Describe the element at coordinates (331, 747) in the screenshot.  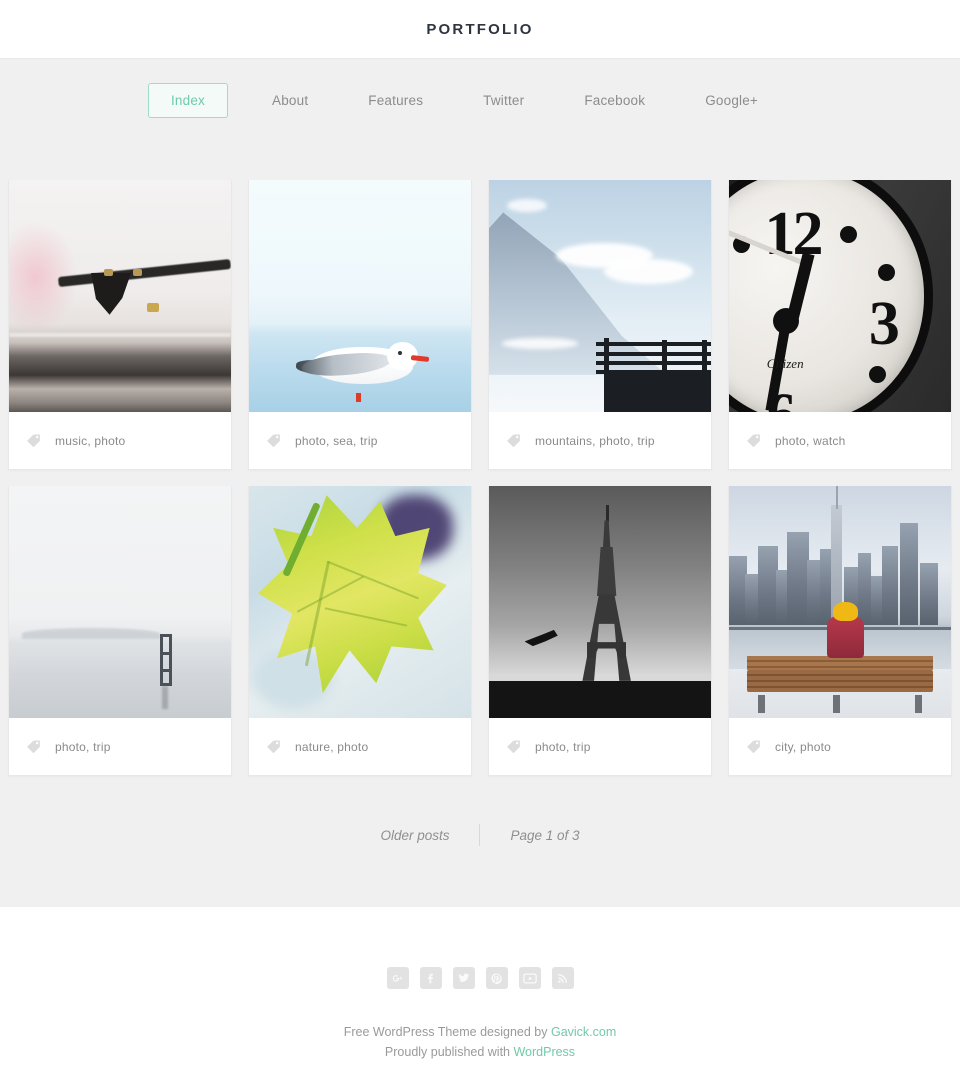
I see `card-tags: nature, photo` at that location.